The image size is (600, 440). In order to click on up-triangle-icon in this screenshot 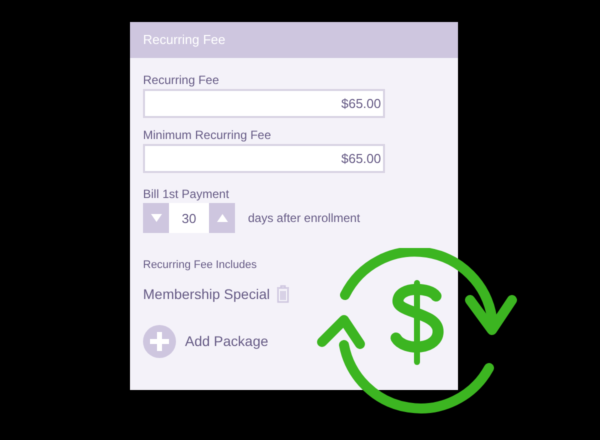, I will do `click(222, 218)`.